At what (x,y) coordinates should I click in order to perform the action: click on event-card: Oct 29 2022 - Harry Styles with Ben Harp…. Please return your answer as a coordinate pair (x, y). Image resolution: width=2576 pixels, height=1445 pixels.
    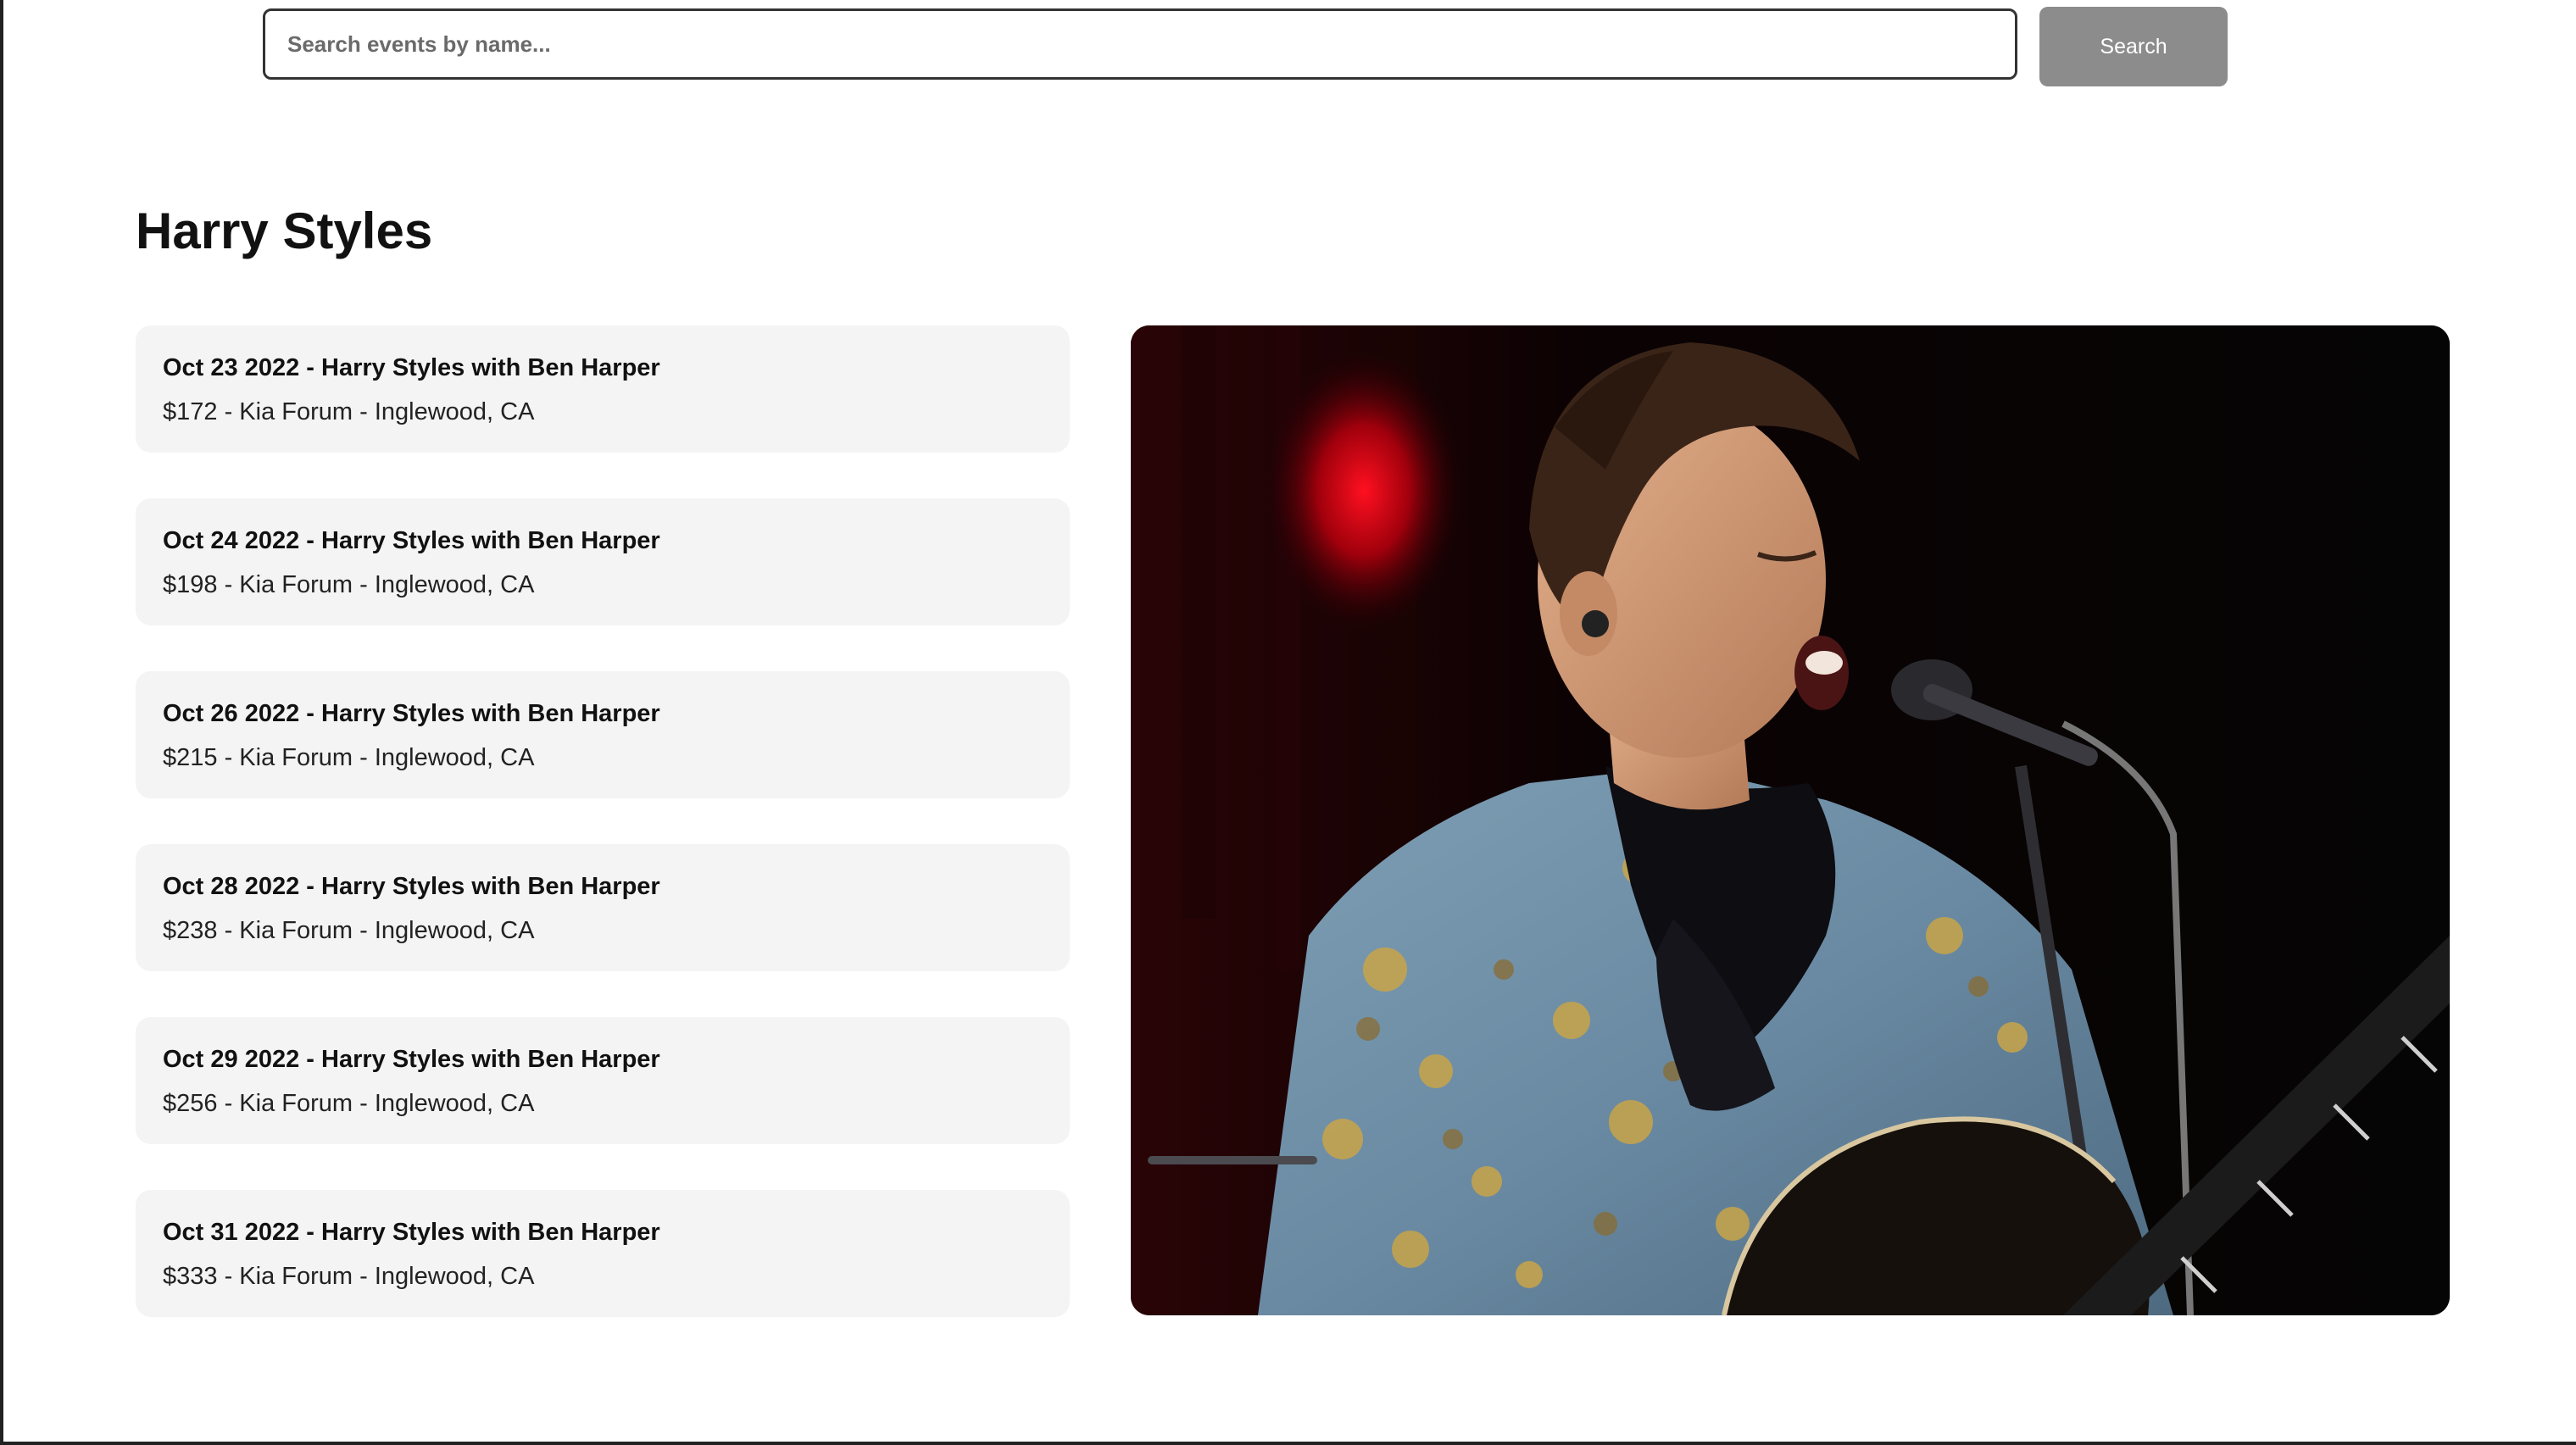
    Looking at the image, I should click on (603, 1081).